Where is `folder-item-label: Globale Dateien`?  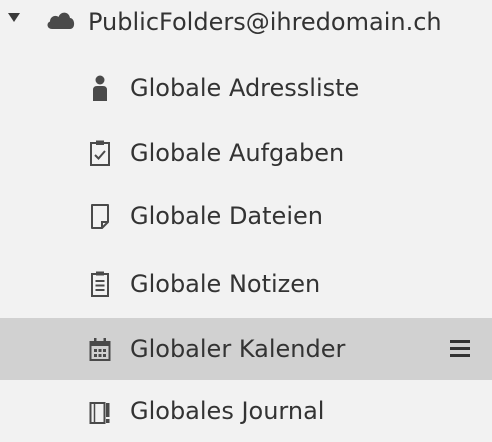
folder-item-label: Globale Dateien is located at coordinates (226, 216).